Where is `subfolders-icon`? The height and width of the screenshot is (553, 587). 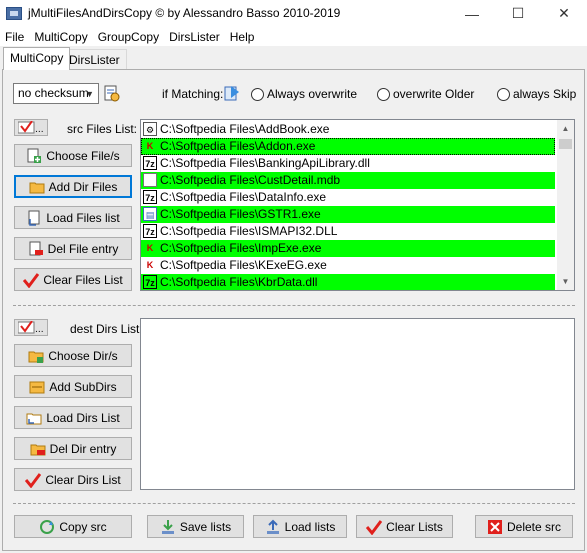
subfolders-icon is located at coordinates (37, 387).